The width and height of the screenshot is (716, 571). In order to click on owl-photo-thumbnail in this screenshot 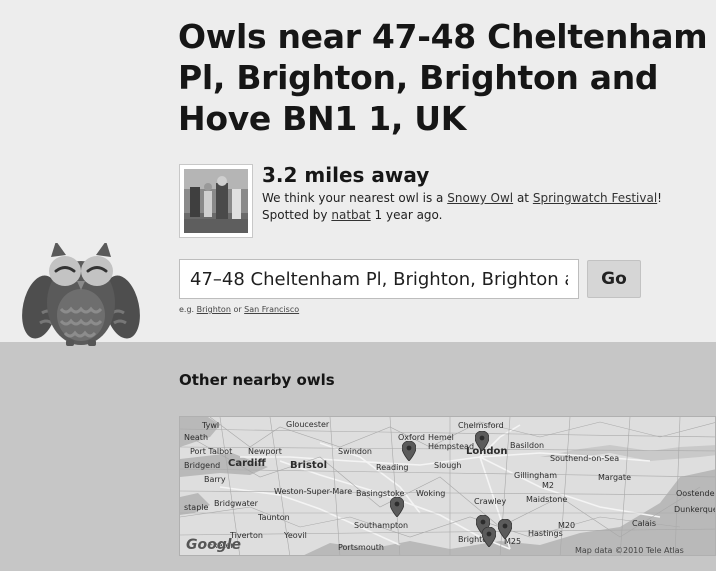, I will do `click(216, 201)`.